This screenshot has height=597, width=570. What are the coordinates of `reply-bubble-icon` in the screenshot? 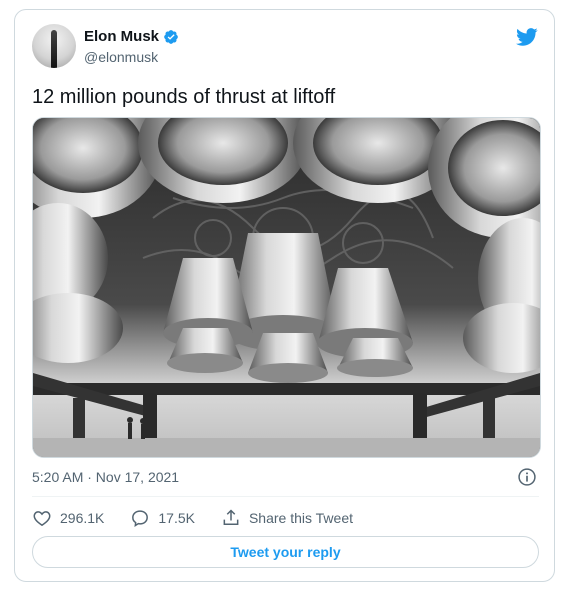 It's located at (140, 518).